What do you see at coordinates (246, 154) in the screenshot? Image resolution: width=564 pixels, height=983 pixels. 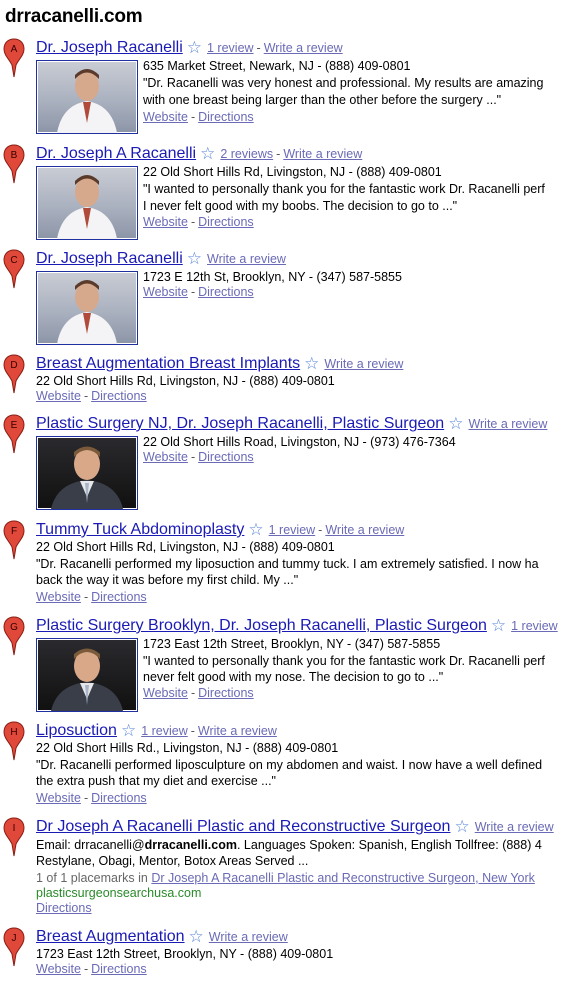 I see `reviews-link: 2 reviews` at bounding box center [246, 154].